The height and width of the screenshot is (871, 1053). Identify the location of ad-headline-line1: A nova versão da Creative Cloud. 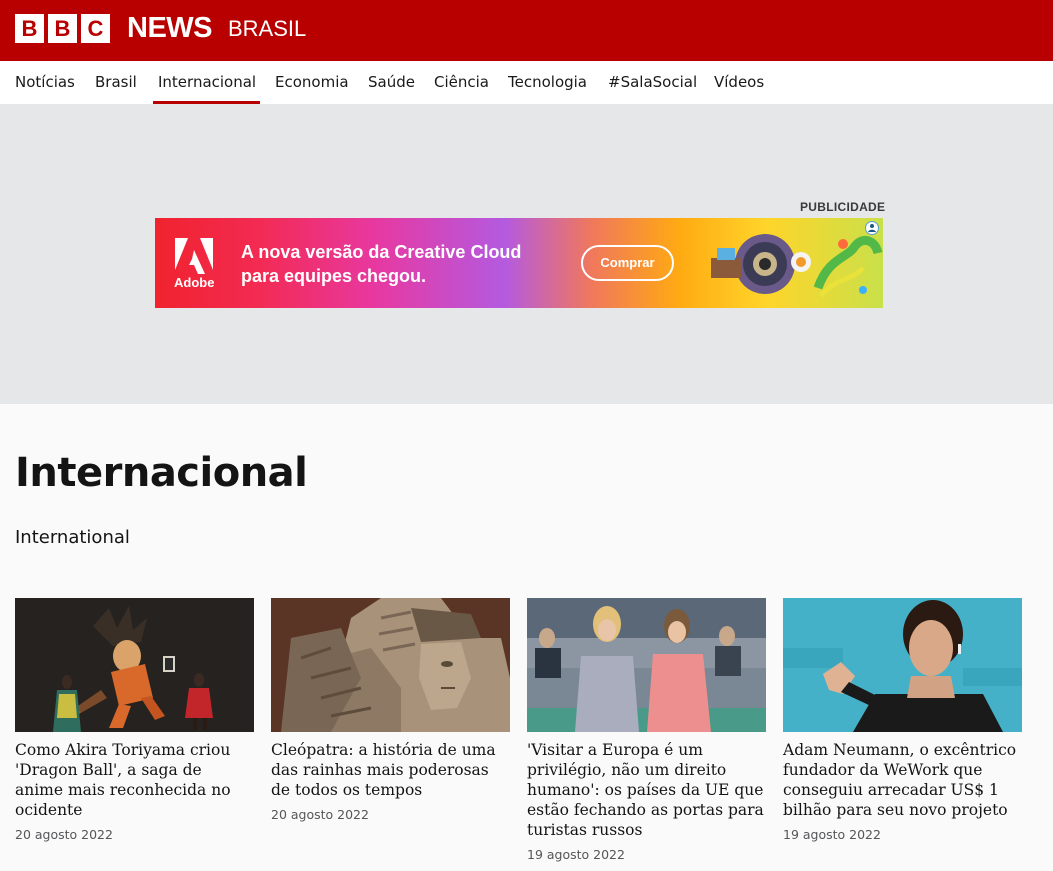
(381, 252).